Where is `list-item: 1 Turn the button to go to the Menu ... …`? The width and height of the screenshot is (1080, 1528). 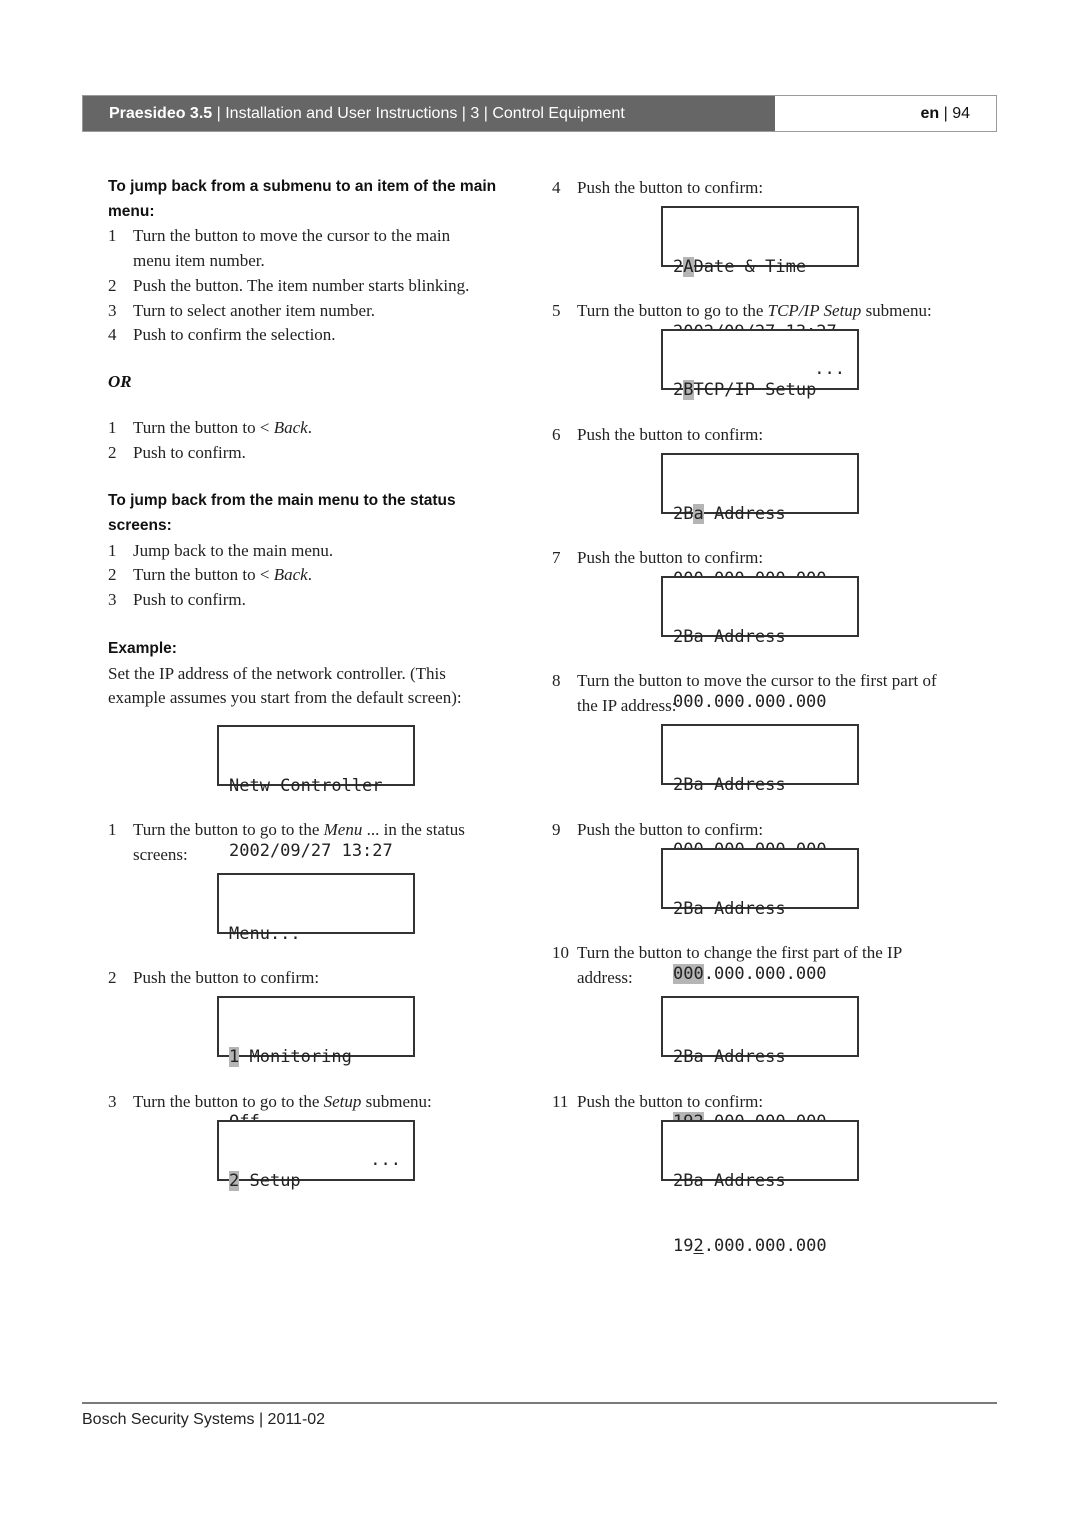
list-item: 1 Turn the button to go to the Menu ... … is located at coordinates (286, 842).